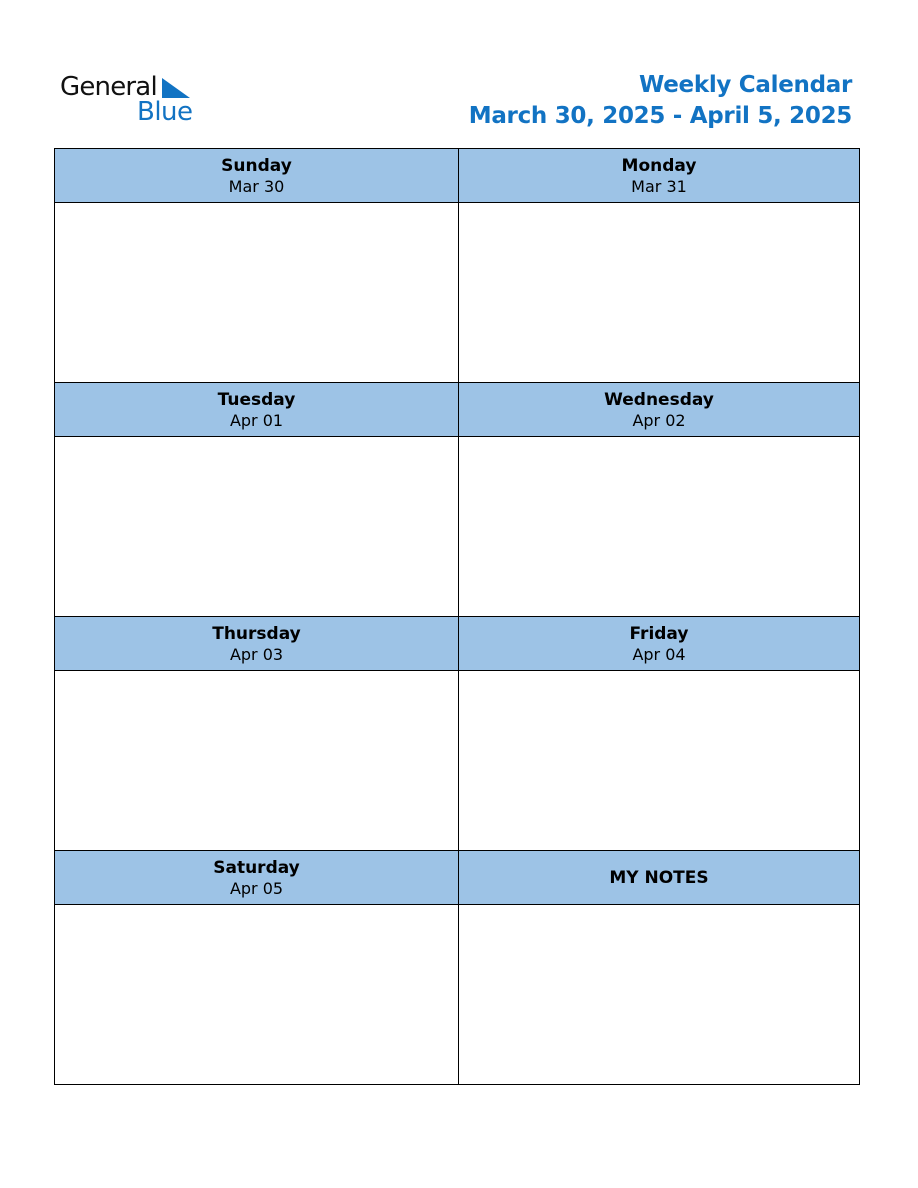 The height and width of the screenshot is (1188, 918). I want to click on day-header-thursday: Thursday Apr 03, so click(256, 644).